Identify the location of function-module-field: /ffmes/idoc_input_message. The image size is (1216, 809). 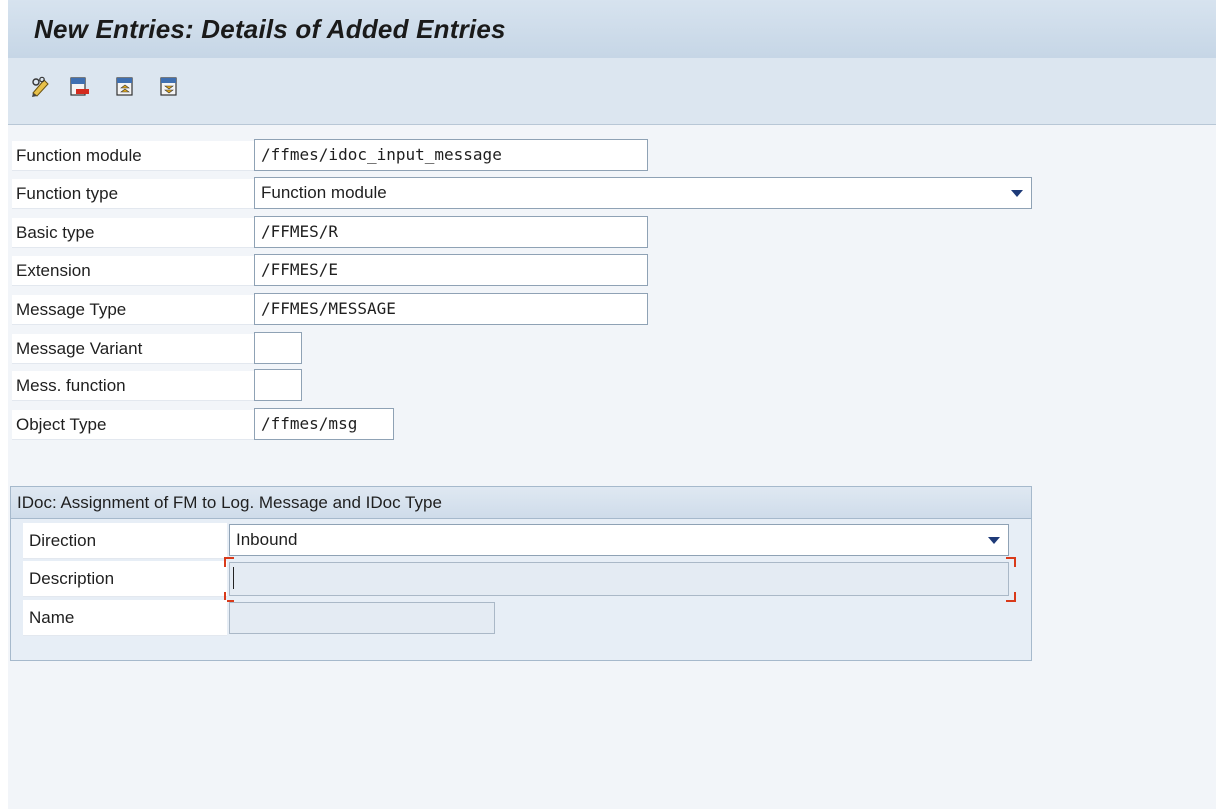
(451, 155).